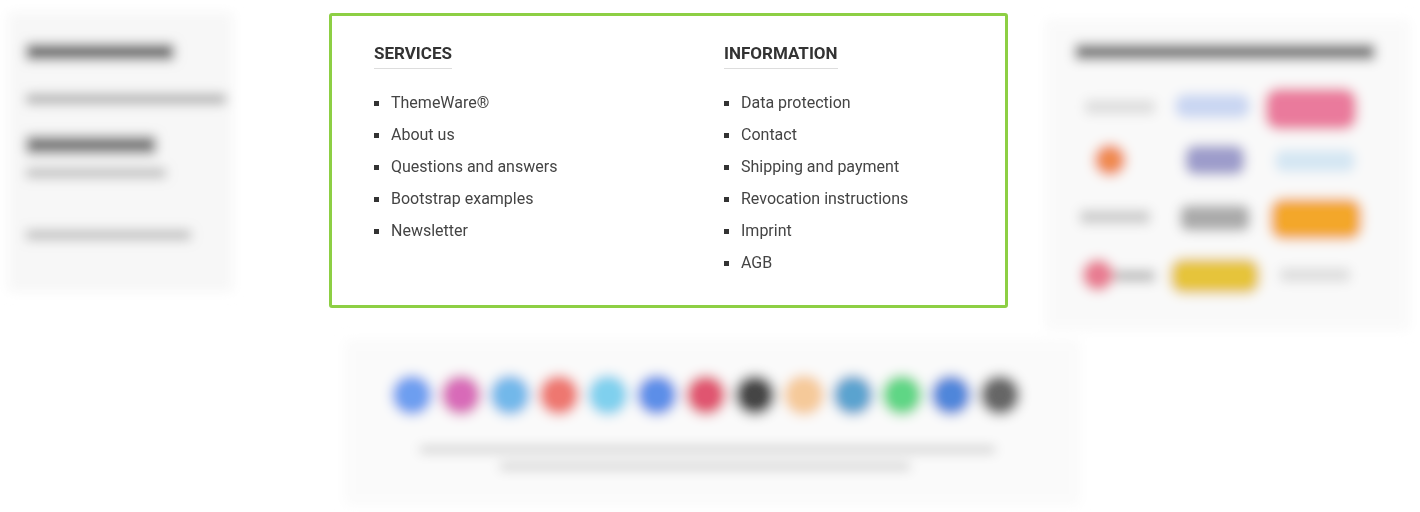  What do you see at coordinates (825, 199) in the screenshot?
I see `footer-link: Revocation instructions` at bounding box center [825, 199].